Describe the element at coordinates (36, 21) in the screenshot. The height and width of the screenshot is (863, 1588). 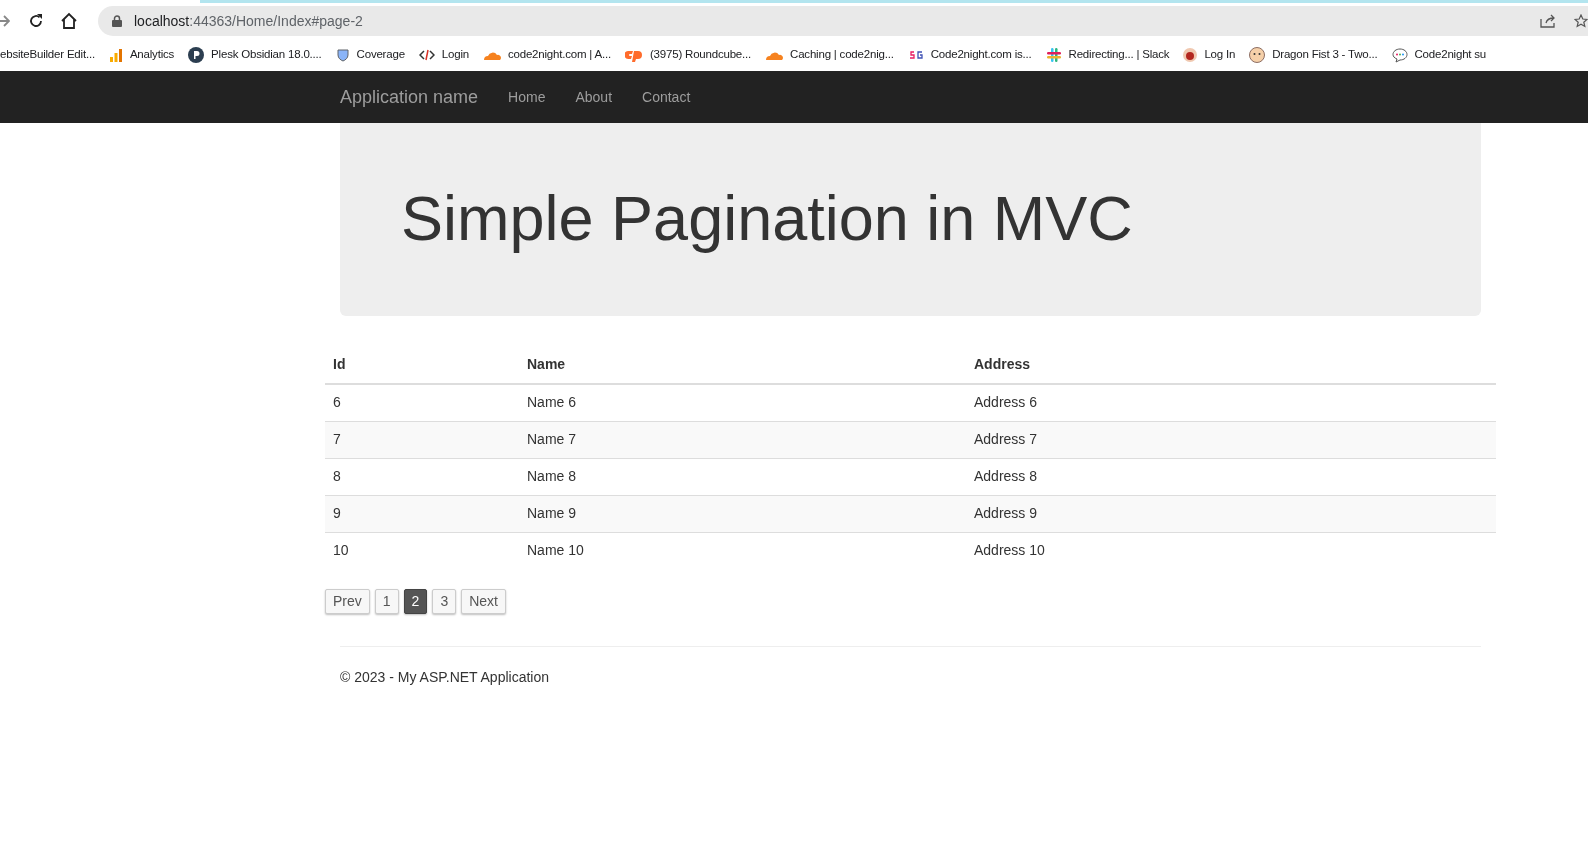
I see `reload-icon` at that location.